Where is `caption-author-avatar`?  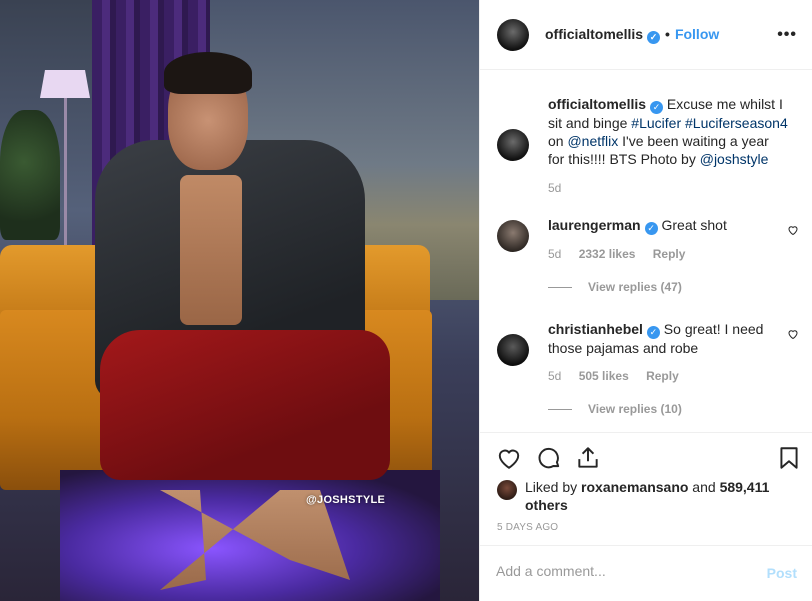 caption-author-avatar is located at coordinates (513, 145).